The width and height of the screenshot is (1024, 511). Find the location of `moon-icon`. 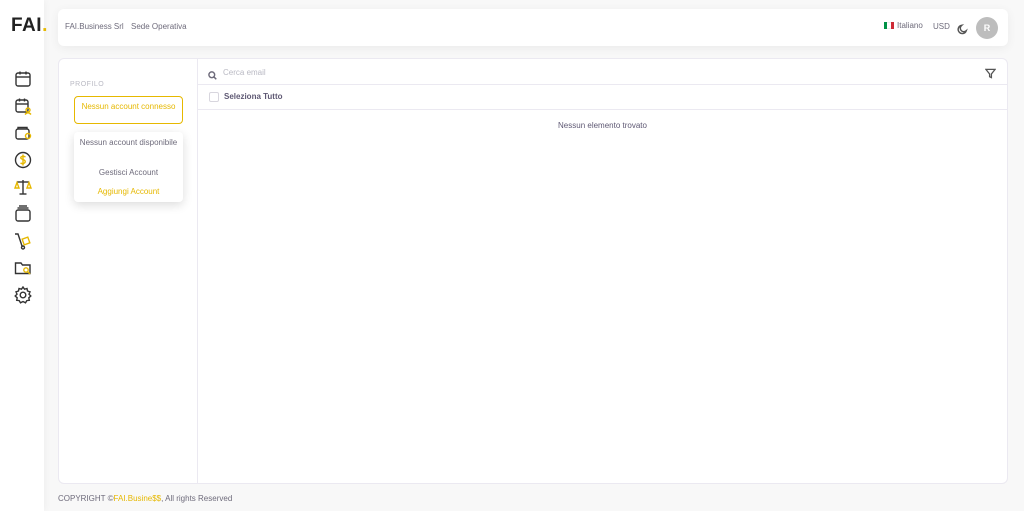

moon-icon is located at coordinates (963, 28).